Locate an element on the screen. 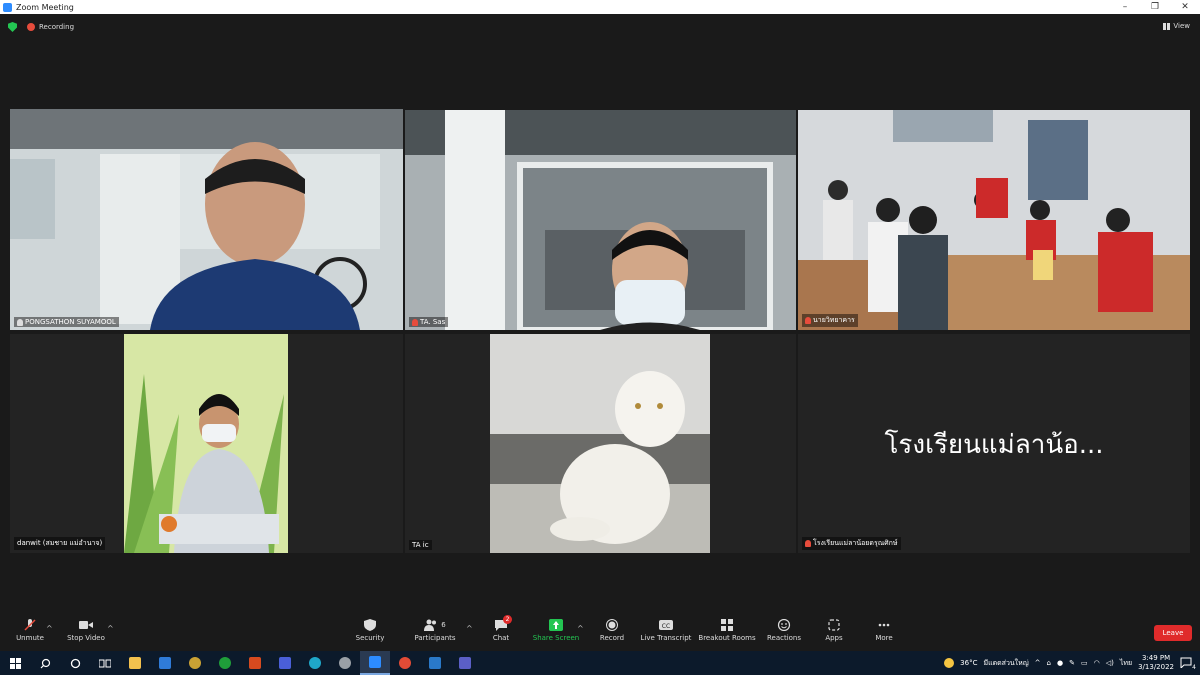 This screenshot has height=675, width=1200. participant-name-label: PONGSATHON SUYAMOOL is located at coordinates (66, 322).